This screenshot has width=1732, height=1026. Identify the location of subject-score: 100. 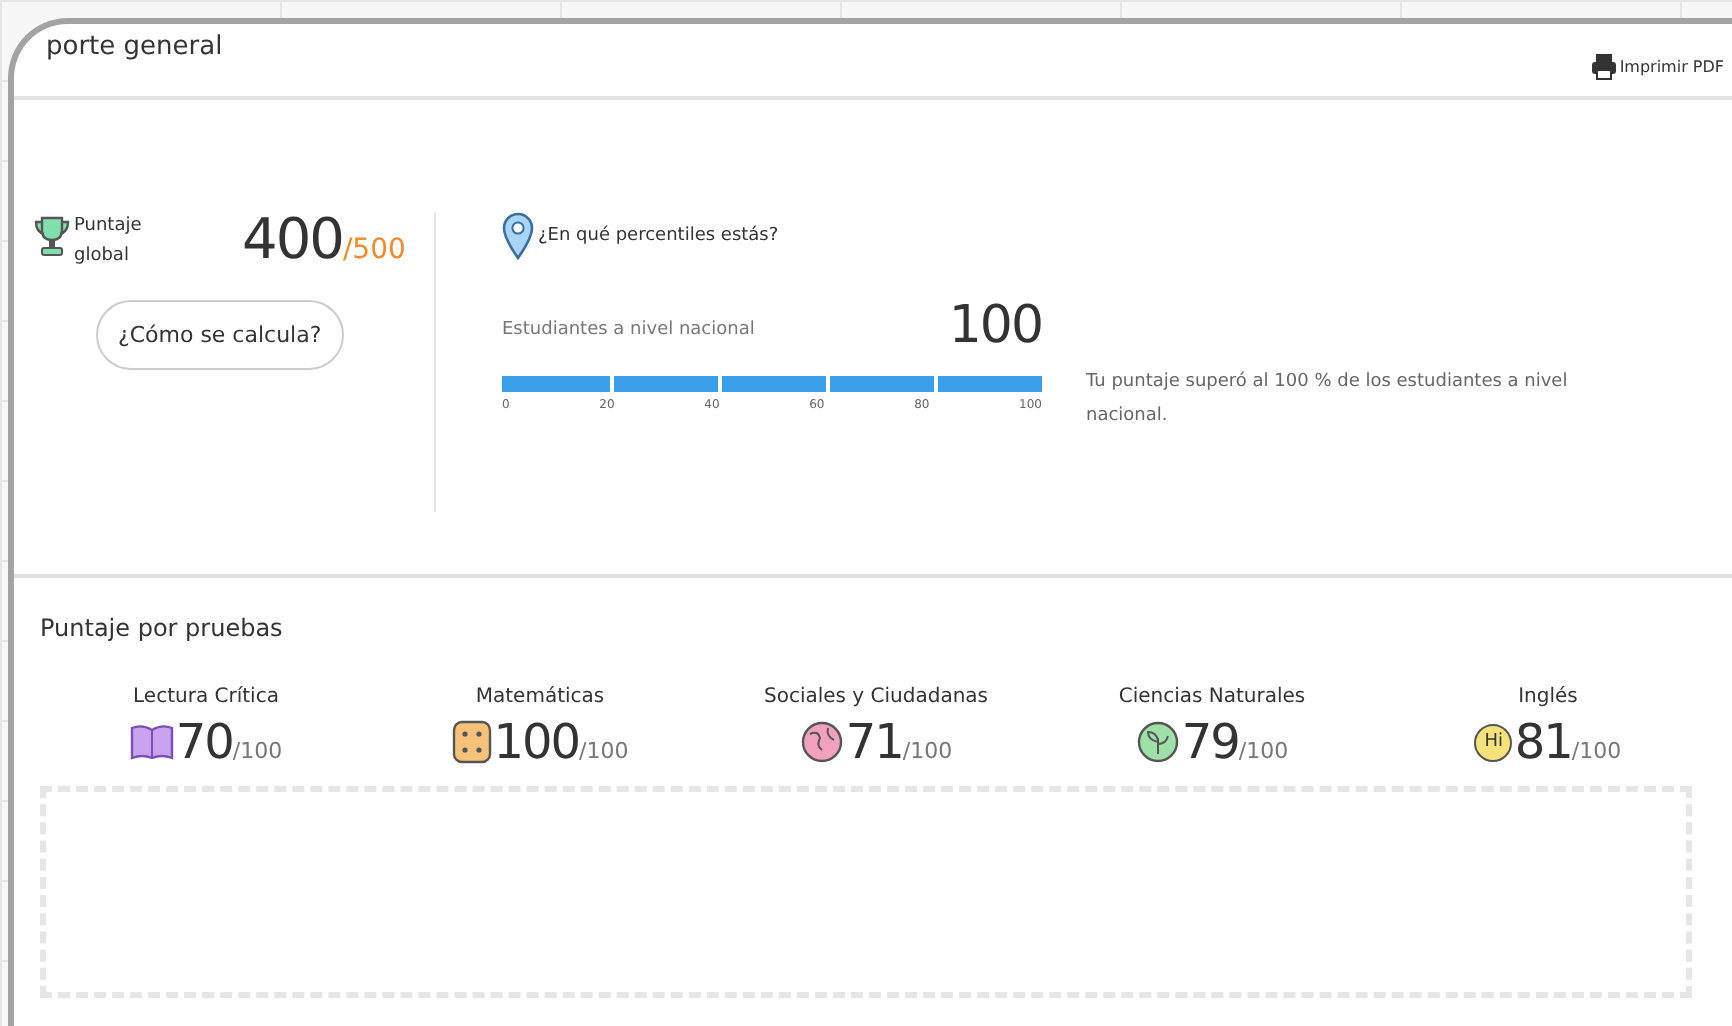
(536, 742).